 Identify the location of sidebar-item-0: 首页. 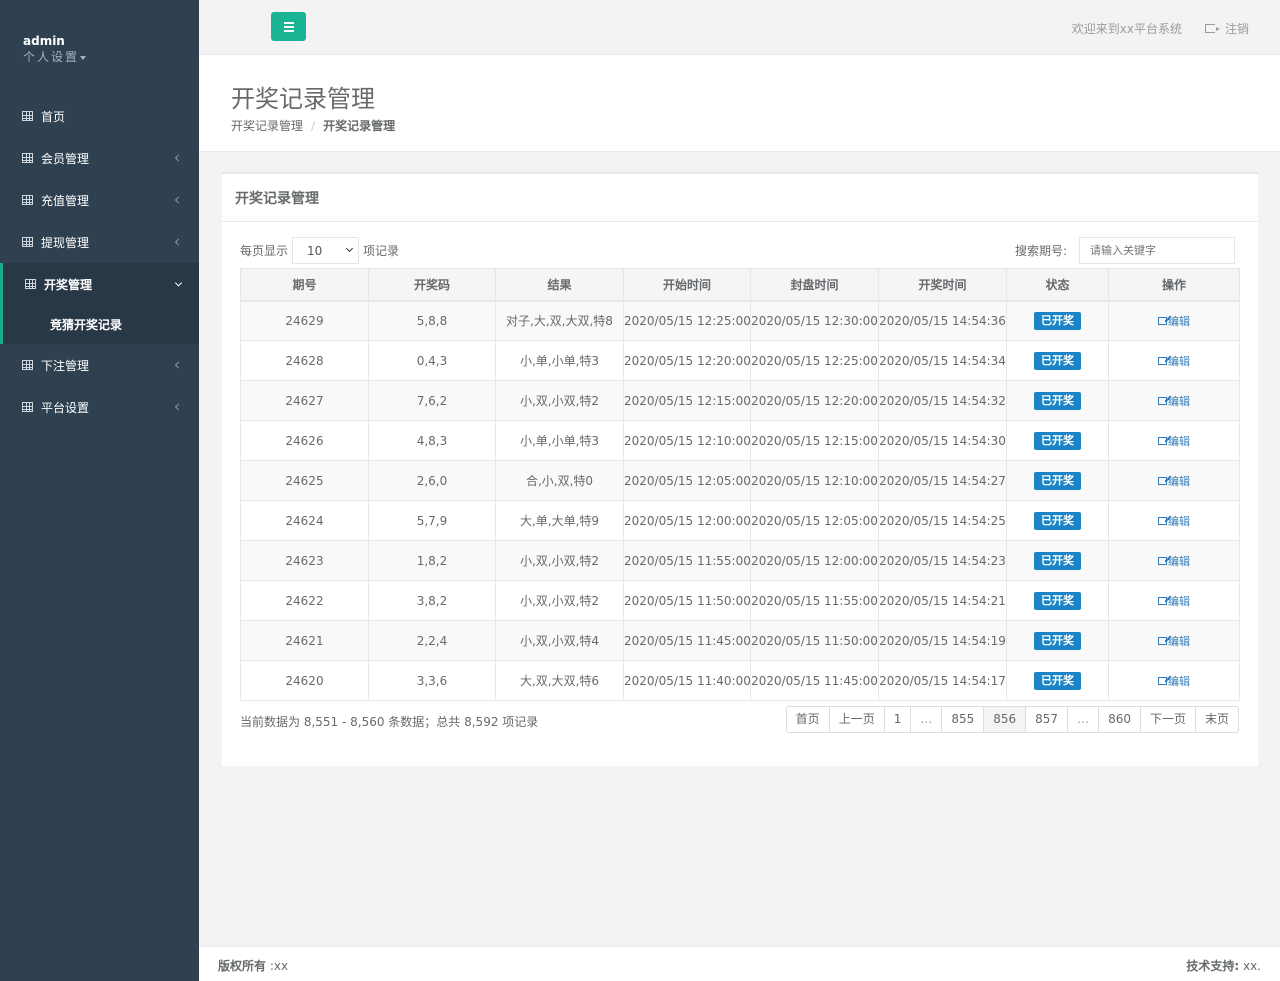
(99, 116).